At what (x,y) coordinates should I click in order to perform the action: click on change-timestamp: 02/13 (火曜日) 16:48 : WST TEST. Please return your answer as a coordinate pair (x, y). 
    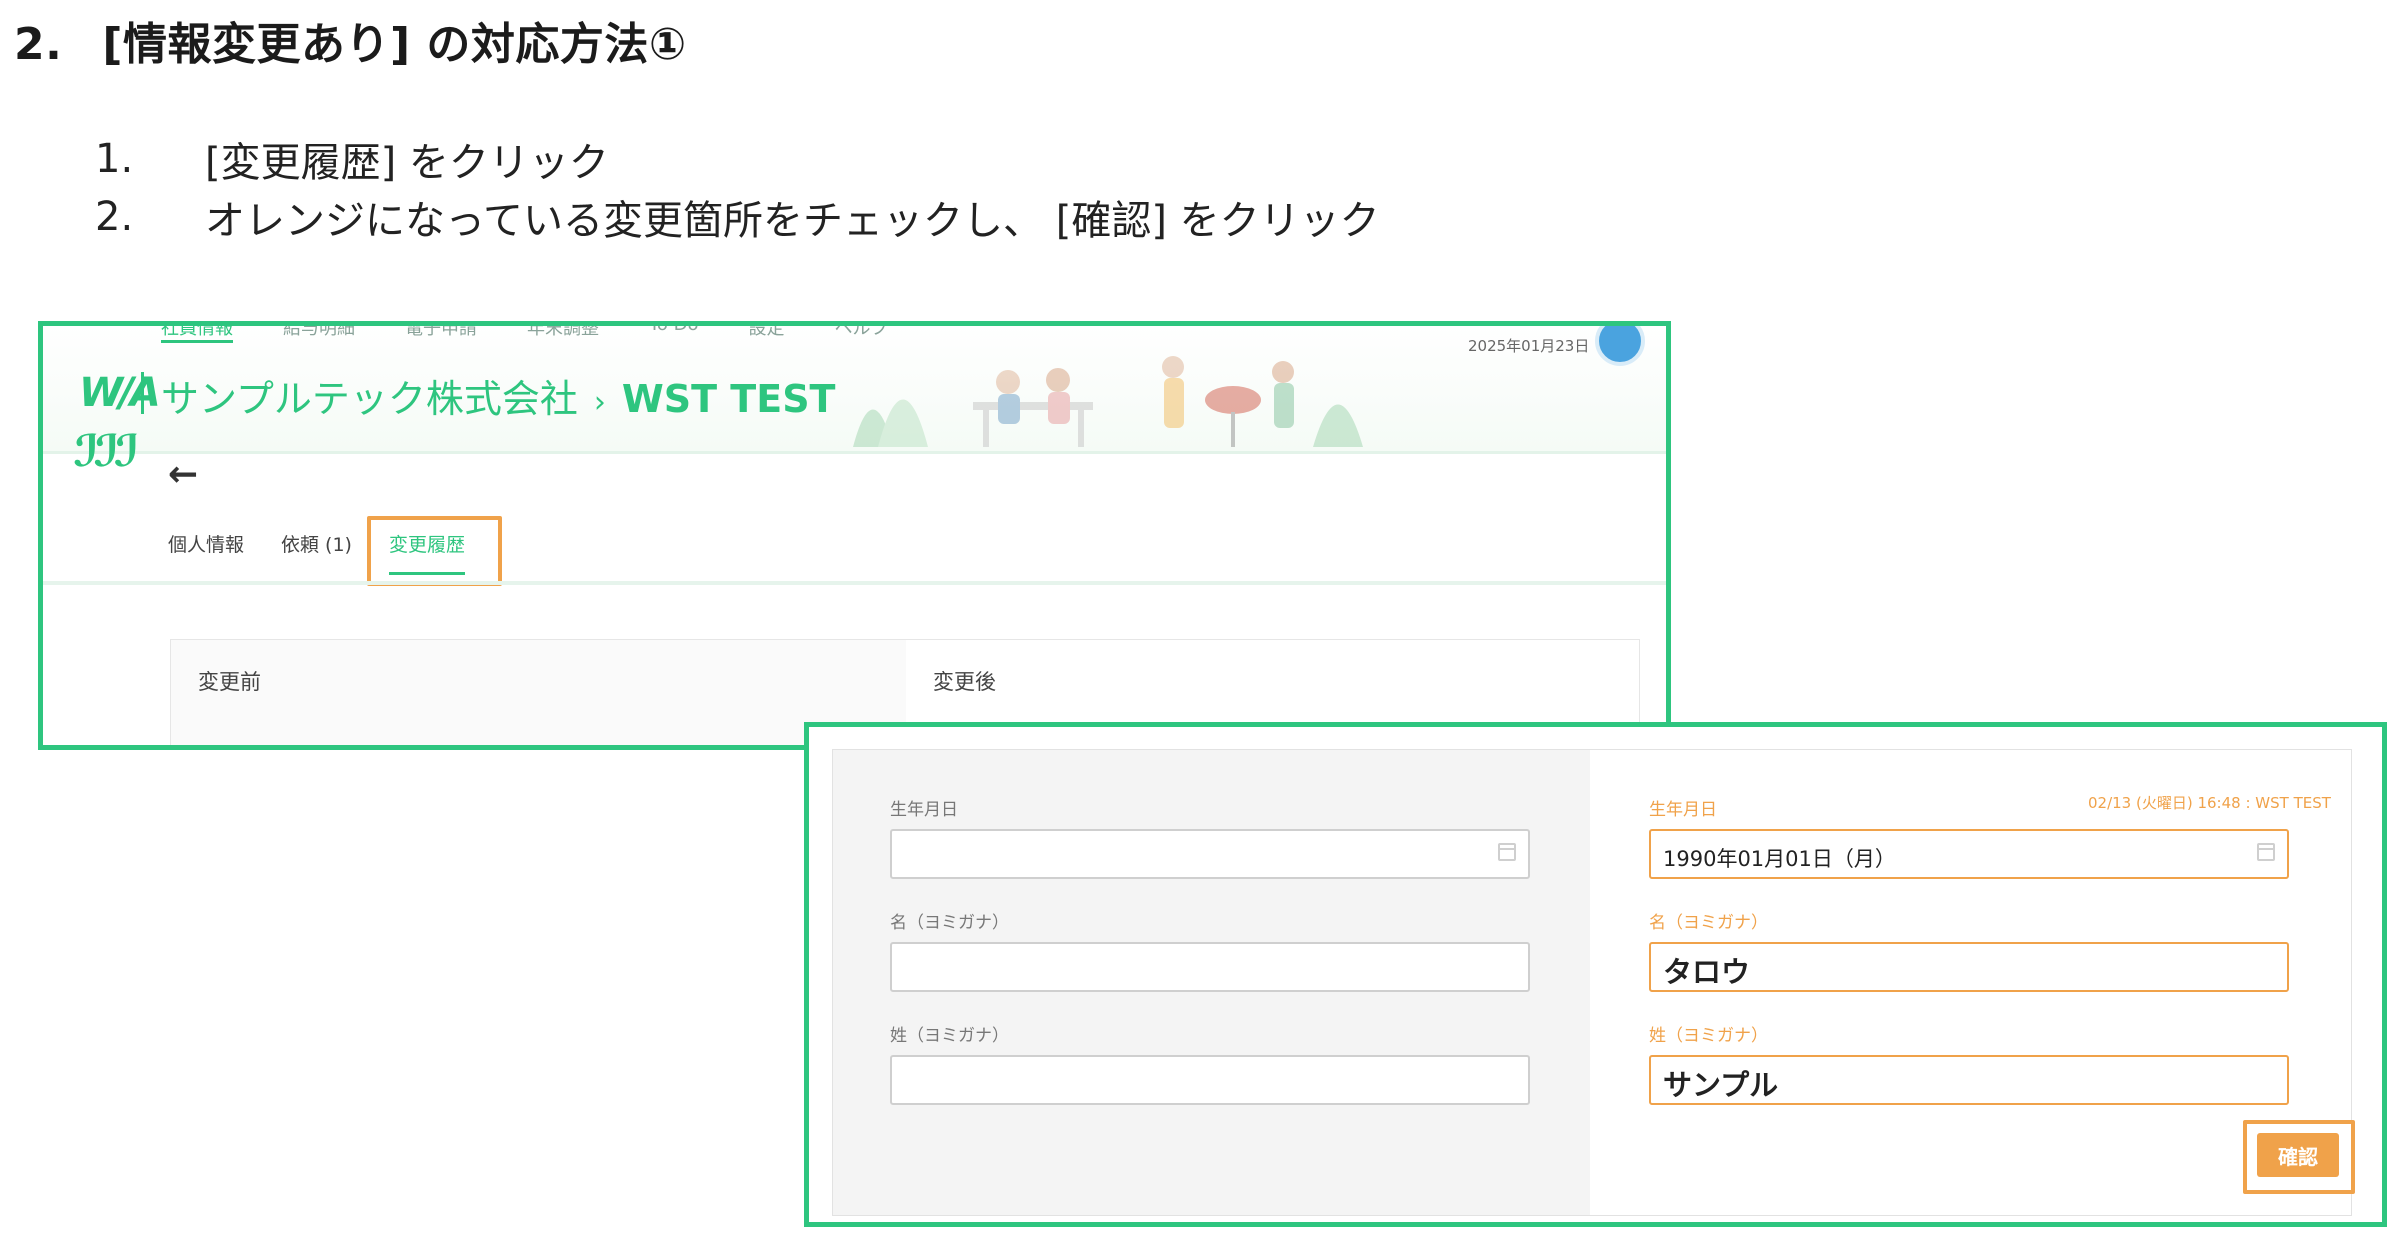
    Looking at the image, I should click on (2209, 803).